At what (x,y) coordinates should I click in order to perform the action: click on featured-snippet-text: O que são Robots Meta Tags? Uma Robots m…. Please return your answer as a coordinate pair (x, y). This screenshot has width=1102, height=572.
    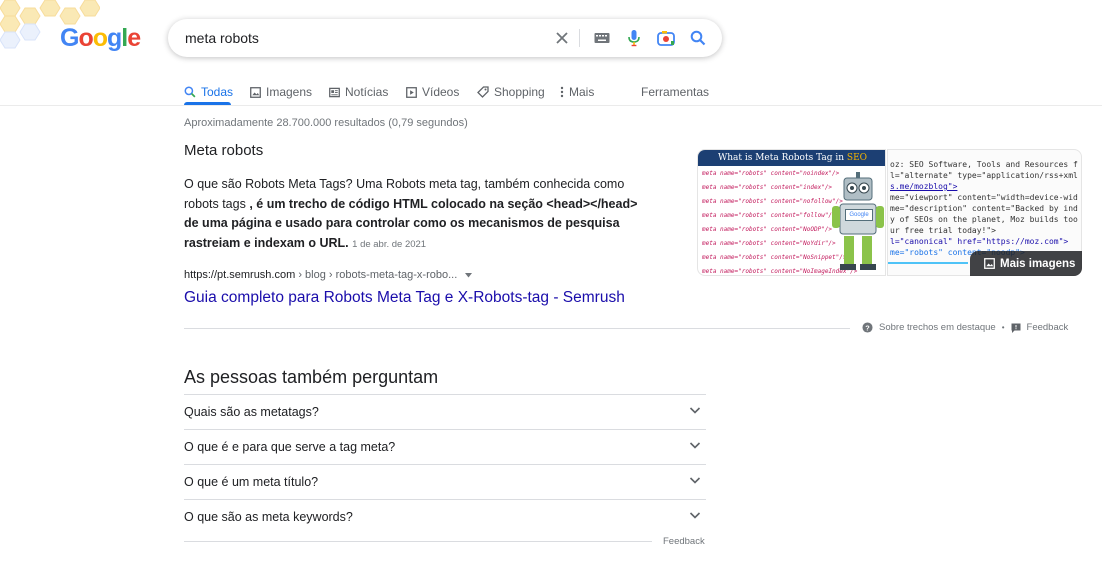
    Looking at the image, I should click on (419, 214).